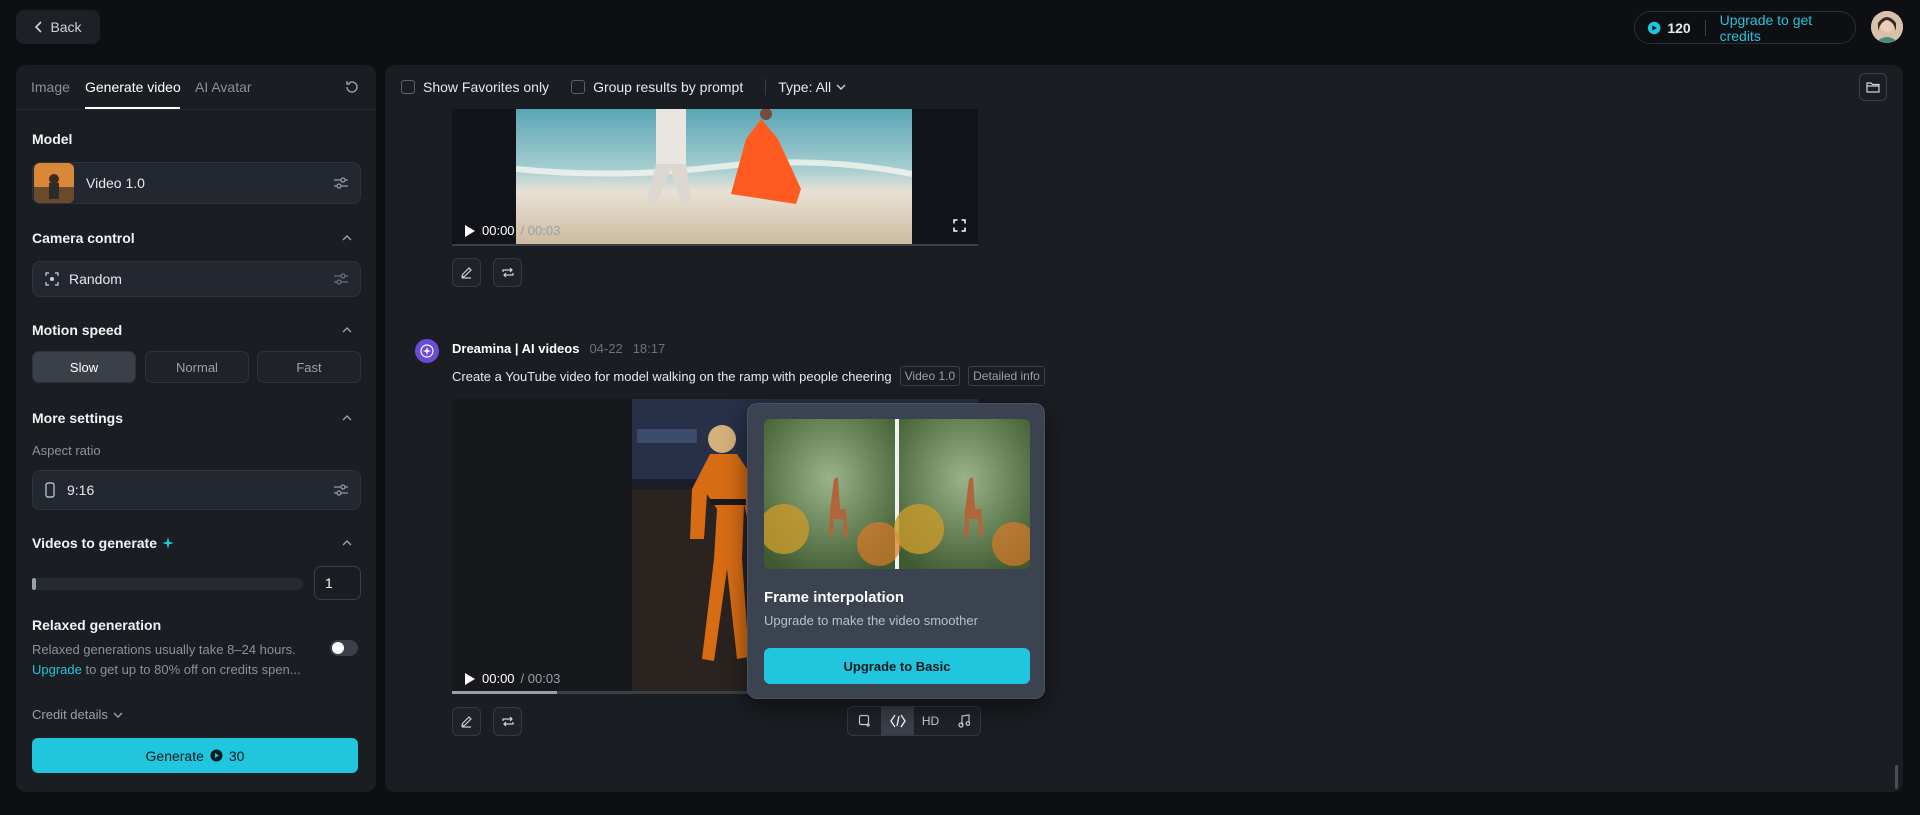 The height and width of the screenshot is (815, 1920). What do you see at coordinates (486, 87) in the screenshot?
I see `favorites-label: Show Favorites only` at bounding box center [486, 87].